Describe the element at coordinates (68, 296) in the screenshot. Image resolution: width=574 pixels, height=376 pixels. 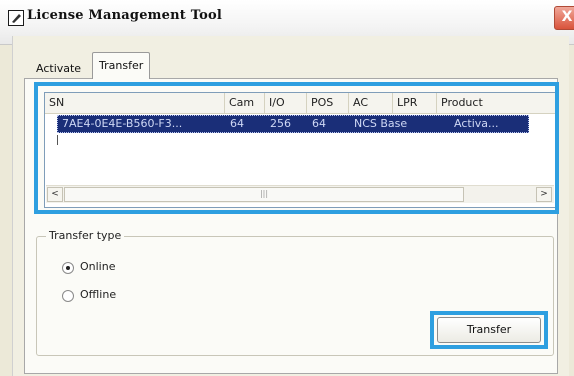
I see `offline-radio` at that location.